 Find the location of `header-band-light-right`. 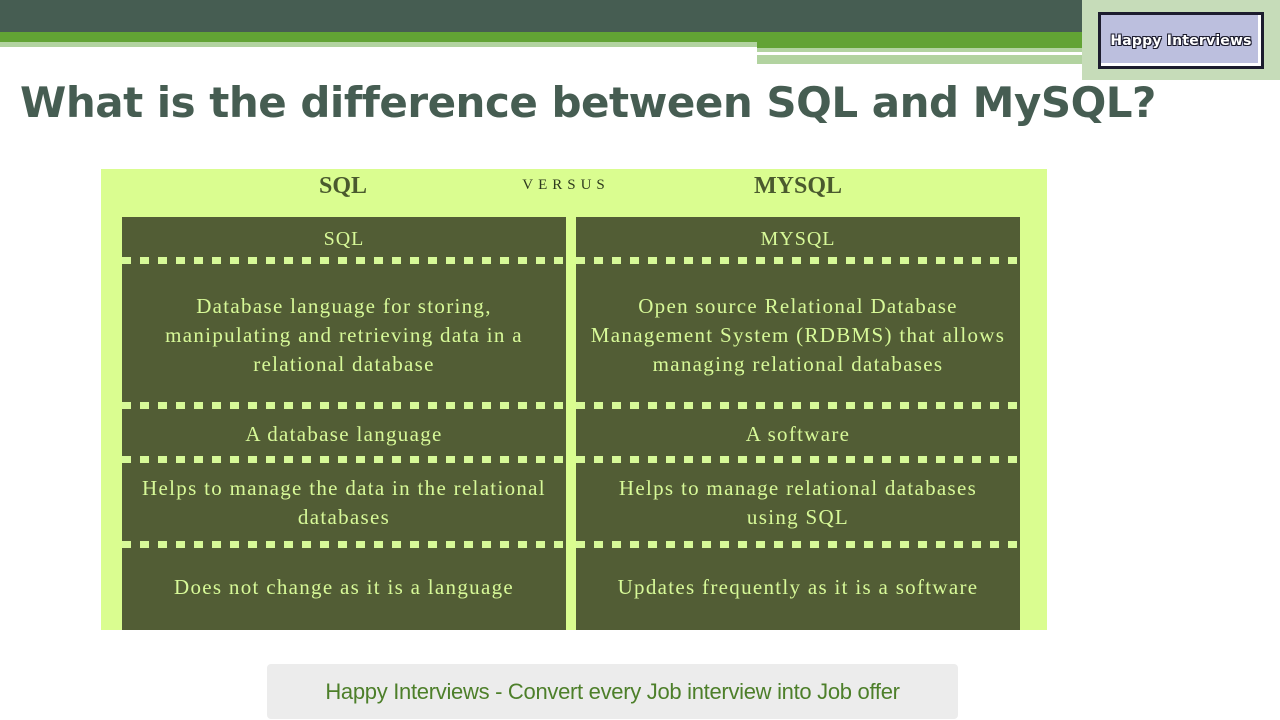

header-band-light-right is located at coordinates (919, 50).